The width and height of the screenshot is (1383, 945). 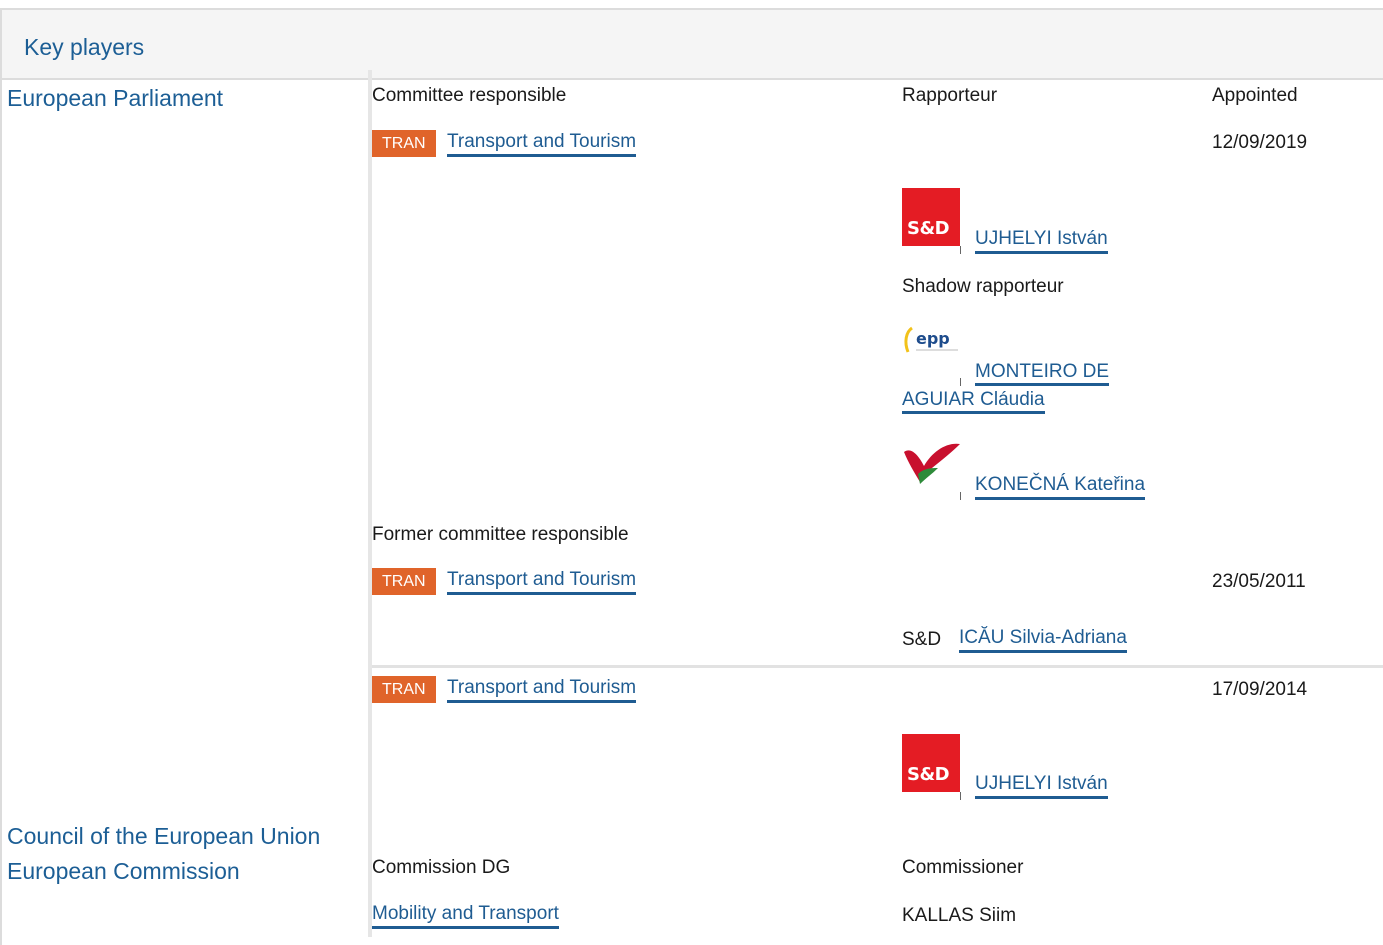 I want to click on appointed-heading: Appointed, so click(x=1255, y=95).